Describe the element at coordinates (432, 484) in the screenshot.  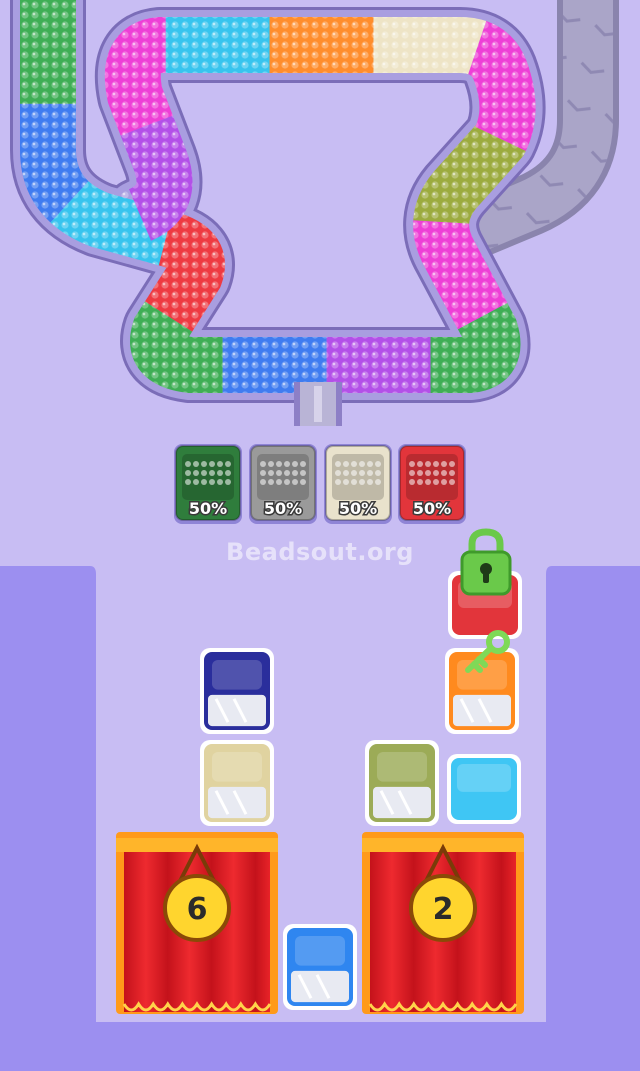
I see `red-slot: 50%` at that location.